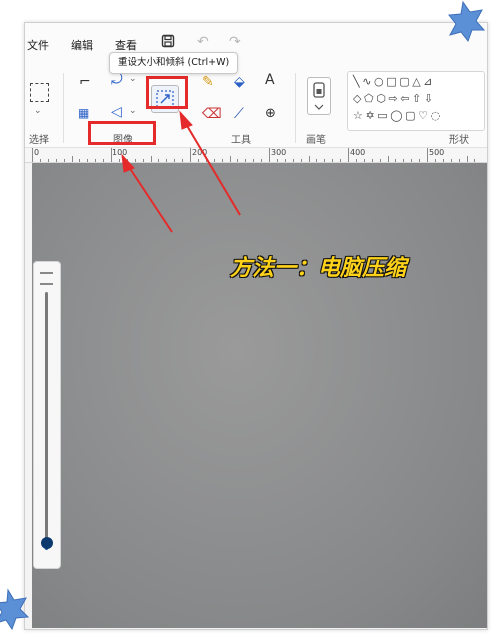  I want to click on eraser-icon: ⌫, so click(212, 114).